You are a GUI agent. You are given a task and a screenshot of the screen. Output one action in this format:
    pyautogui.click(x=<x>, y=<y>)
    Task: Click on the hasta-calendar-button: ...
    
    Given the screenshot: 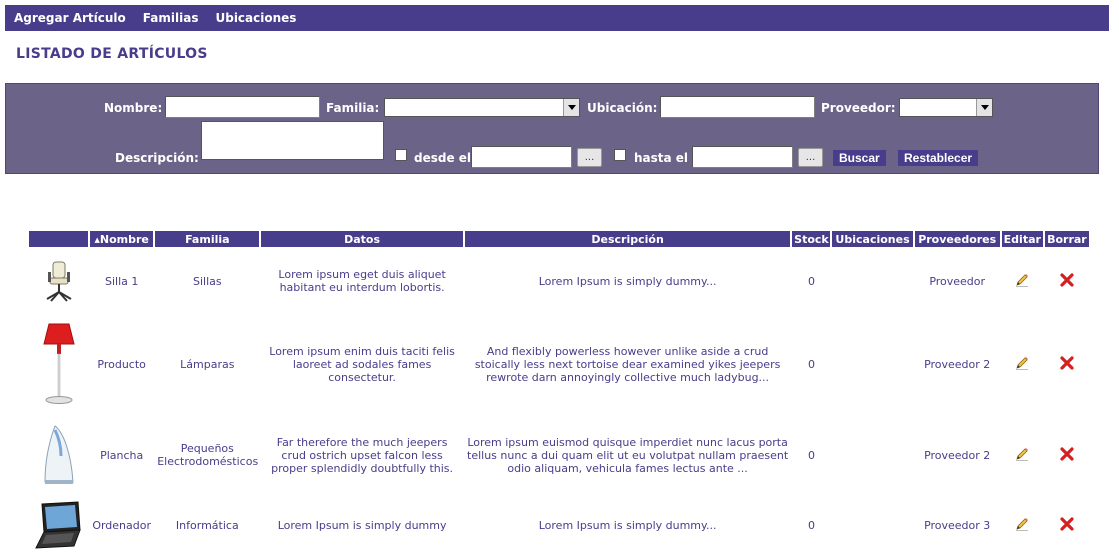 What is the action you would take?
    pyautogui.click(x=810, y=157)
    